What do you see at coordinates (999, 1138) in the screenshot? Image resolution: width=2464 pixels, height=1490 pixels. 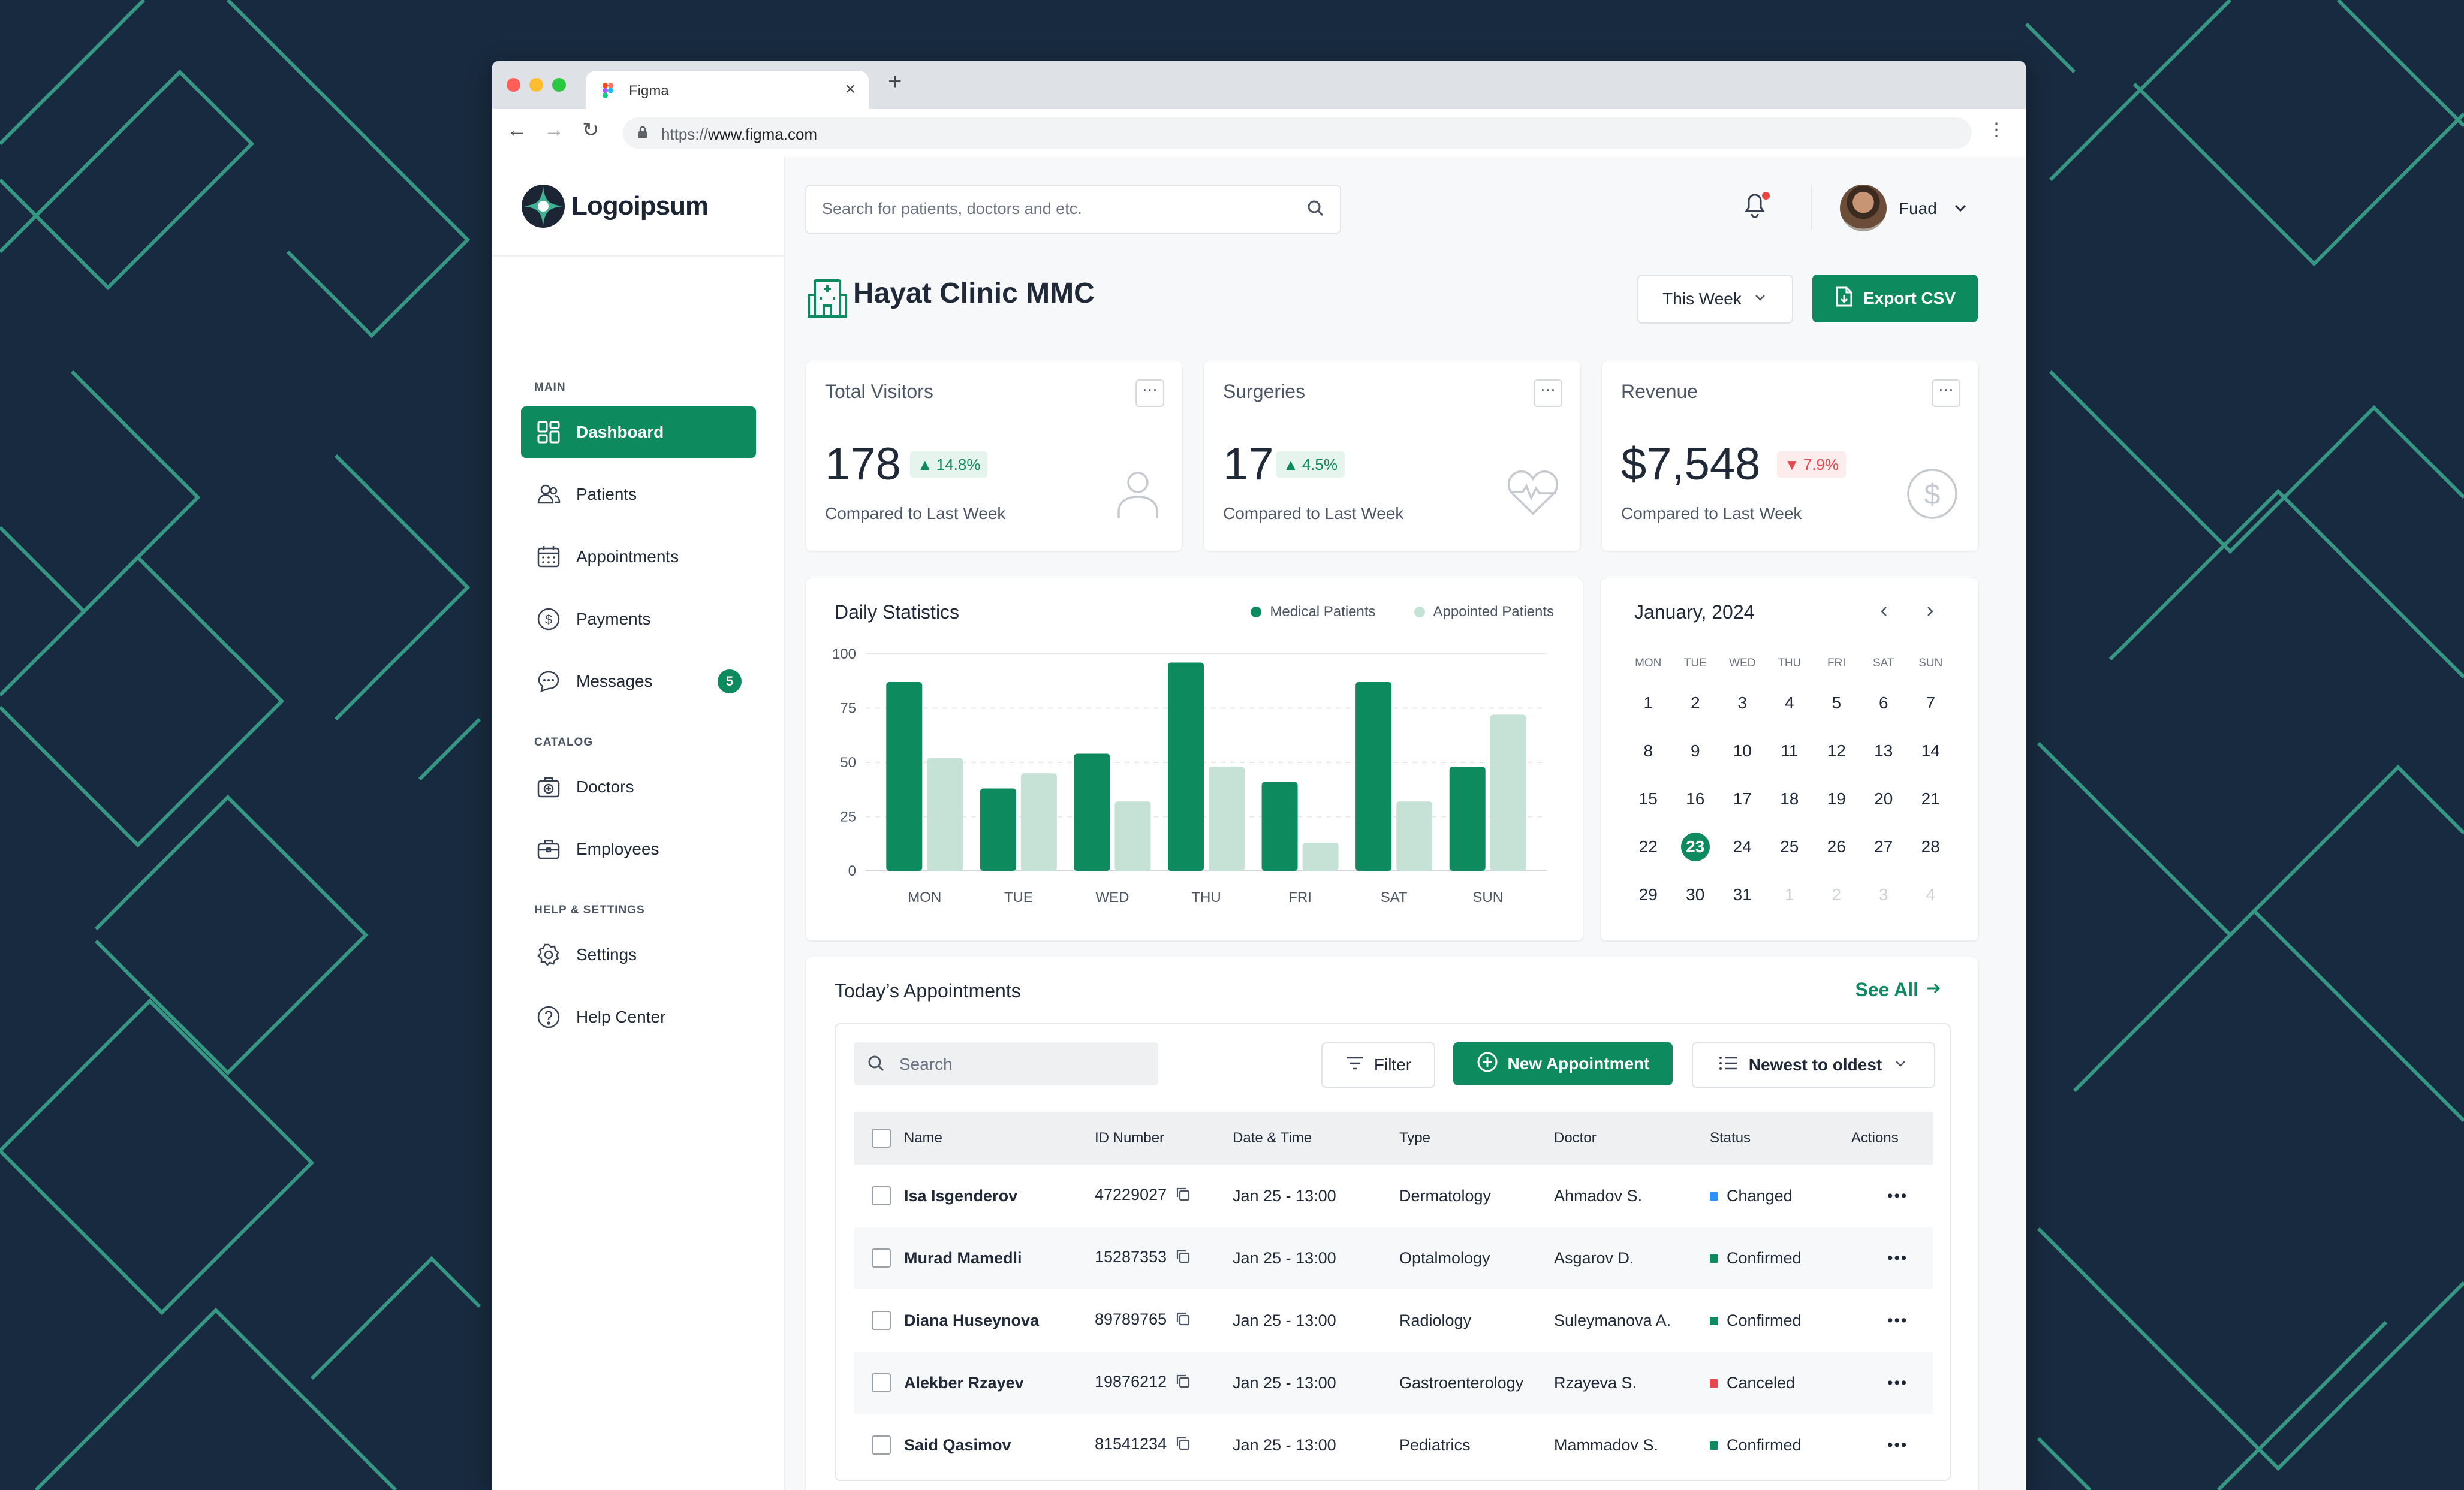 I see `column-header-name: Name` at bounding box center [999, 1138].